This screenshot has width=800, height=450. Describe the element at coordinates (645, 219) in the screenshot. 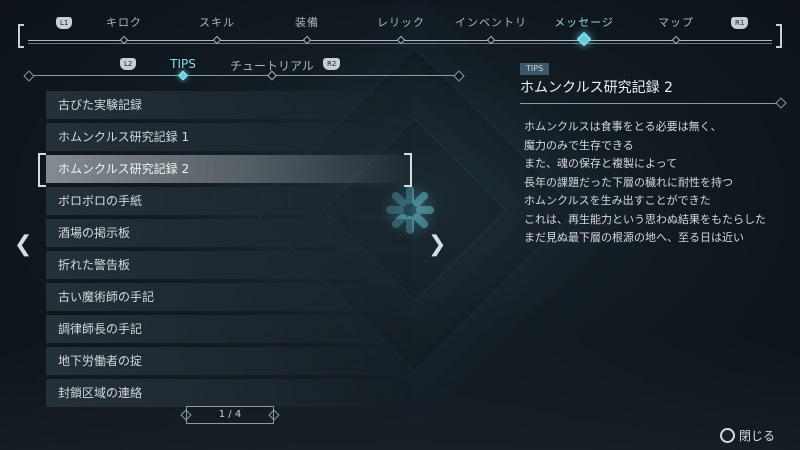

I see `detail-line: これは、再生能力という思わぬ結果をもたらした` at that location.